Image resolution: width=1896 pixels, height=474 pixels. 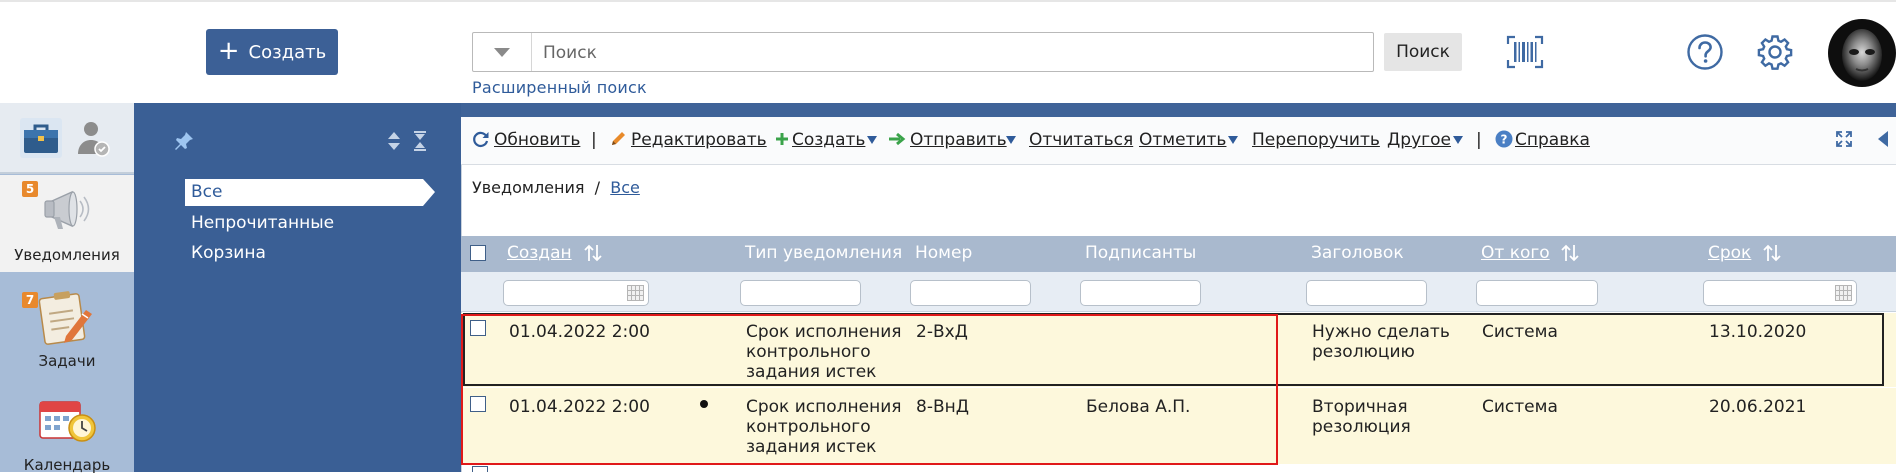 I want to click on folder-label: Все, so click(x=207, y=192).